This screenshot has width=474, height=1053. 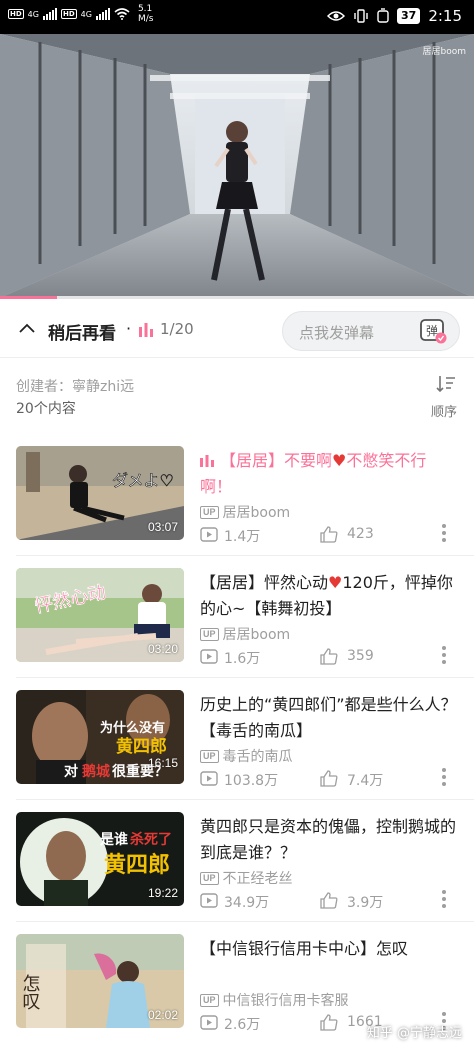 I want to click on alarm-icon, so click(x=383, y=15).